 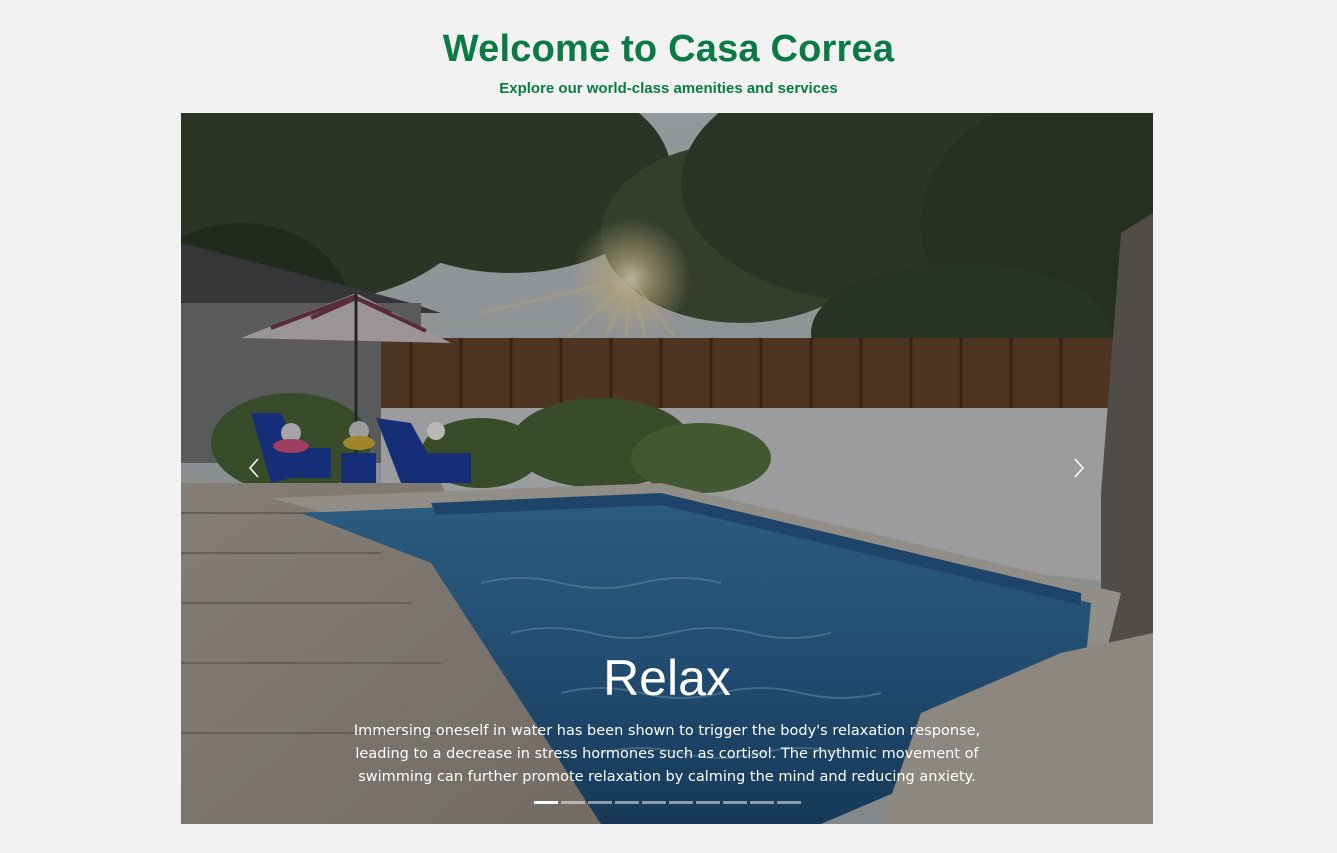 What do you see at coordinates (667, 802) in the screenshot?
I see `carousel-indicators` at bounding box center [667, 802].